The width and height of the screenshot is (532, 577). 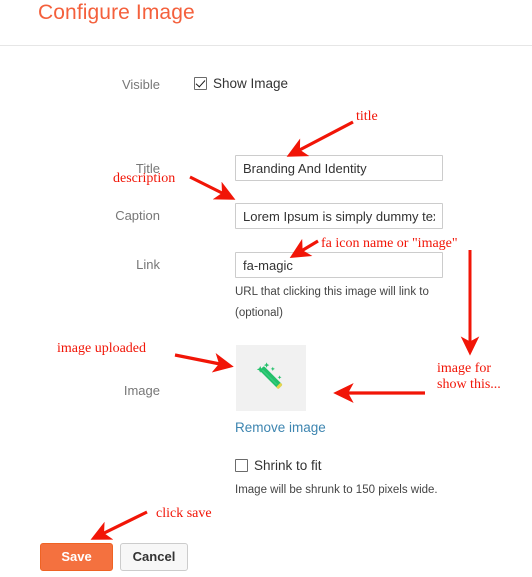 What do you see at coordinates (241, 465) in the screenshot?
I see `shrink-to-fit-checkbox` at bounding box center [241, 465].